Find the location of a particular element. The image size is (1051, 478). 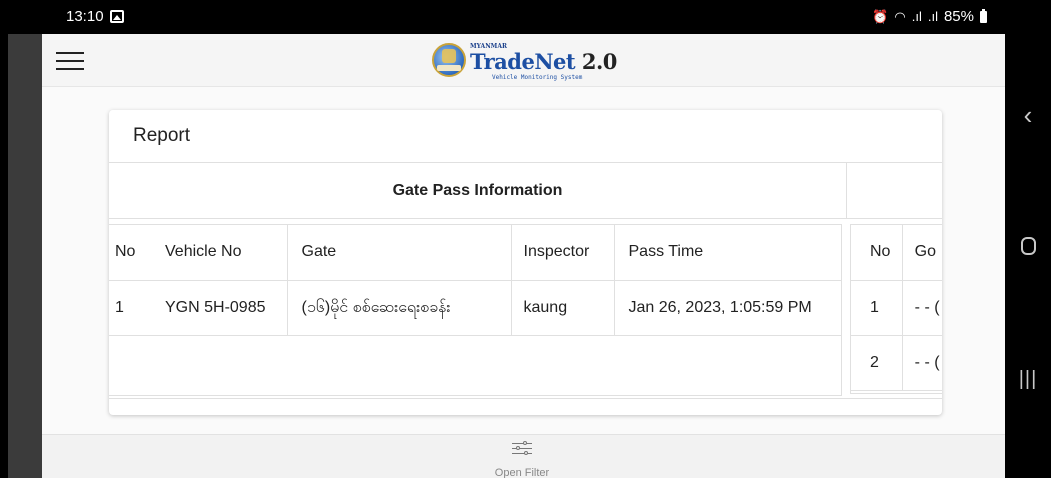

table-header-row: No Vehicle No Gate Inspector Pass Time is located at coordinates (475, 253).